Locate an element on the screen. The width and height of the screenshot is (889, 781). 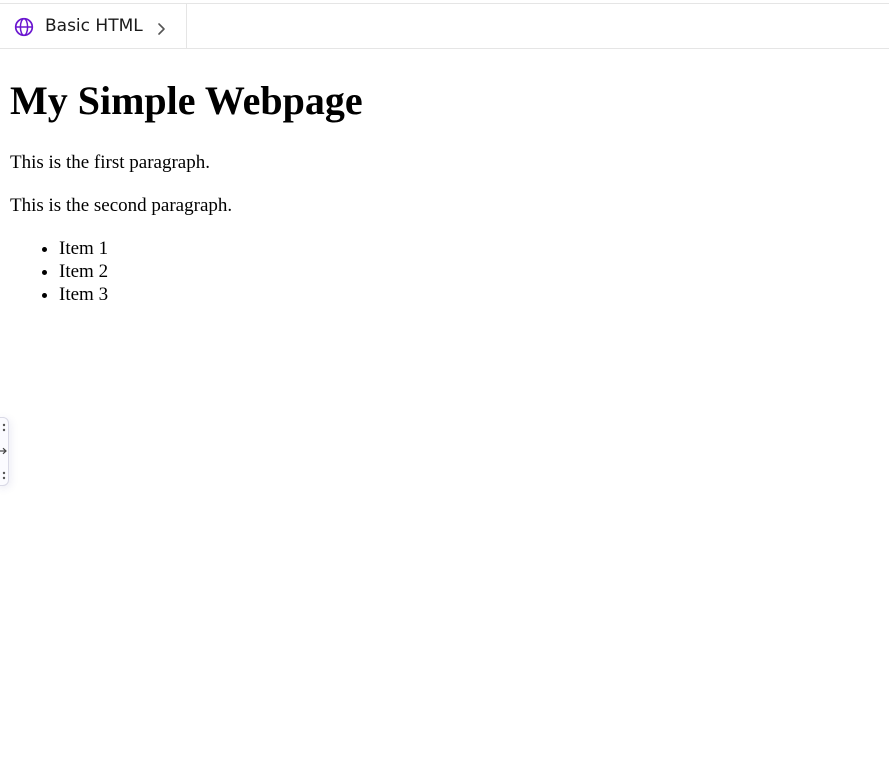
list-item: Item 1 is located at coordinates (83, 248).